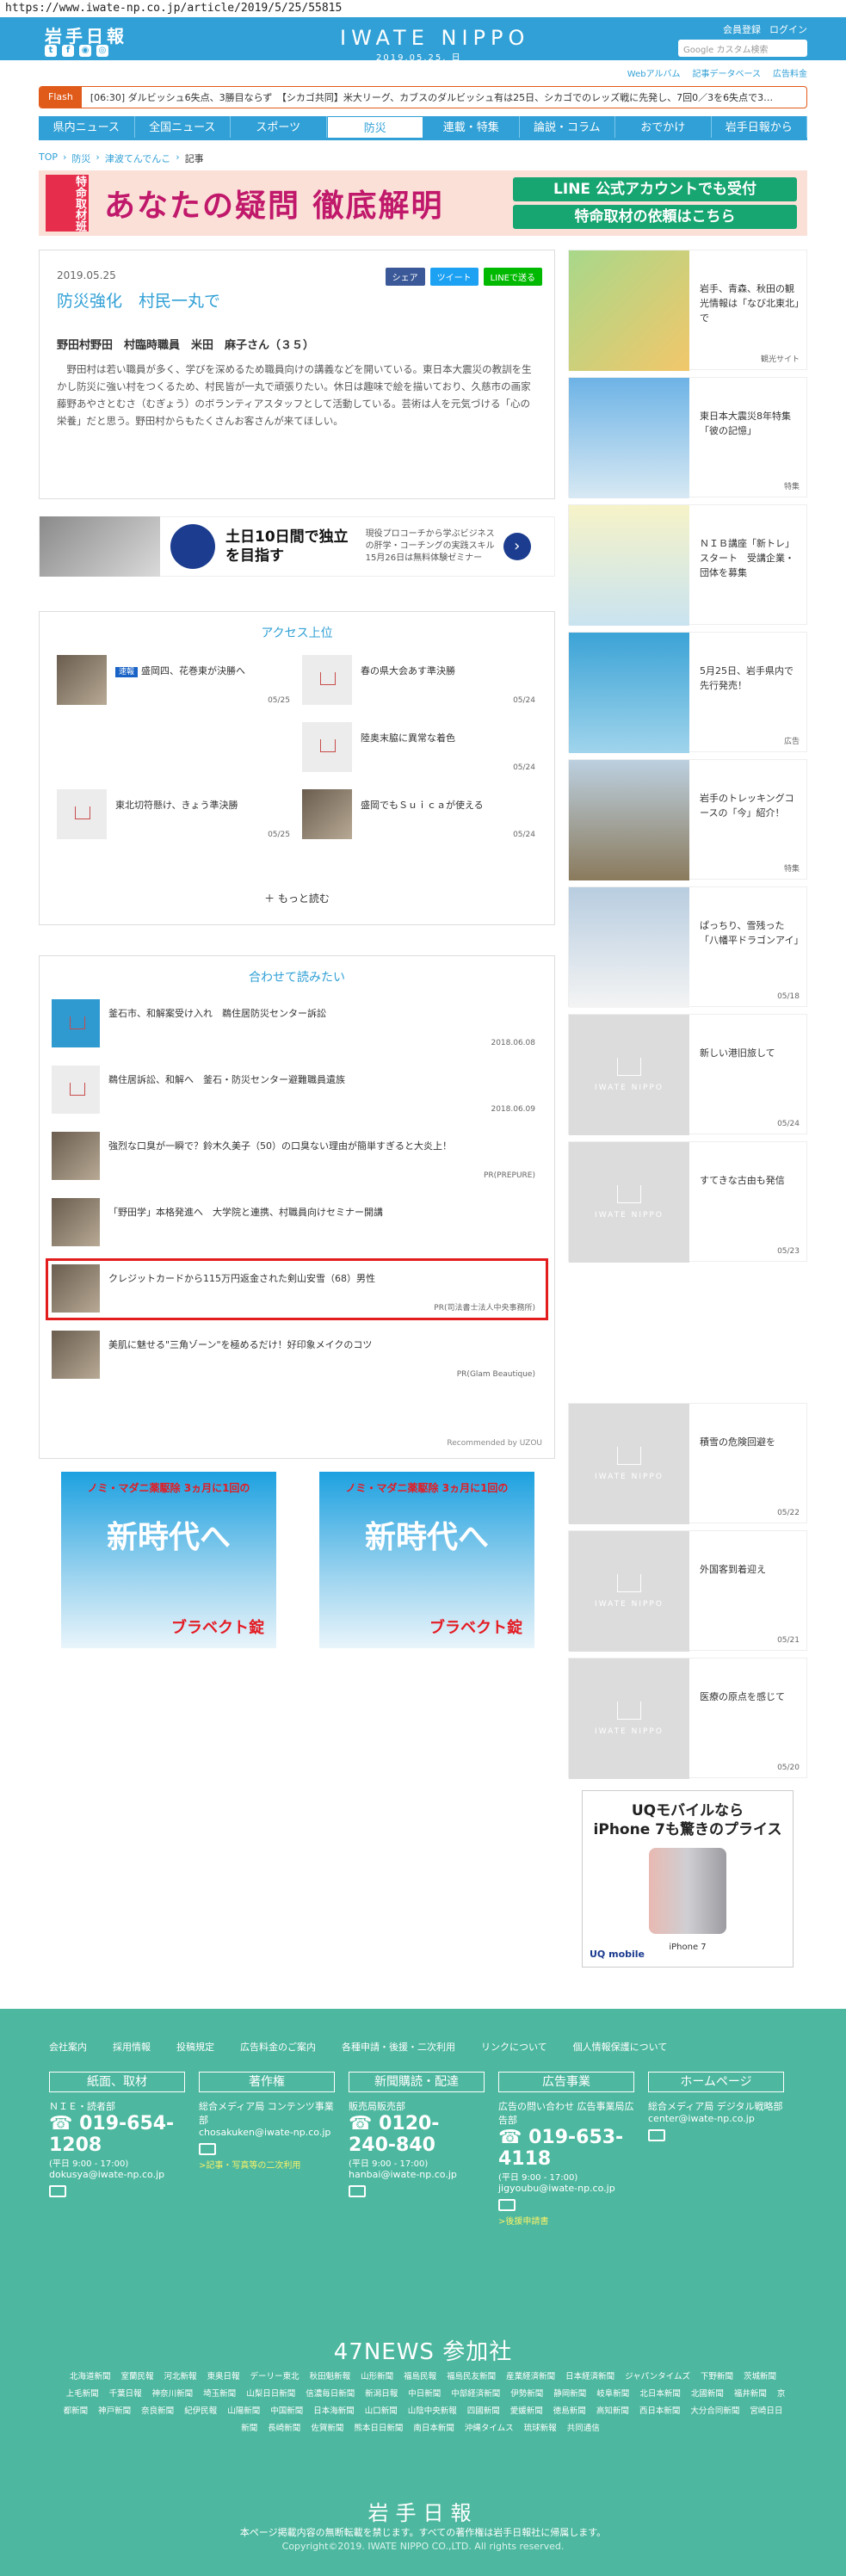 The width and height of the screenshot is (846, 2576). Describe the element at coordinates (287, 2411) in the screenshot. I see `partner-newspaper-link: 中国新聞` at that location.